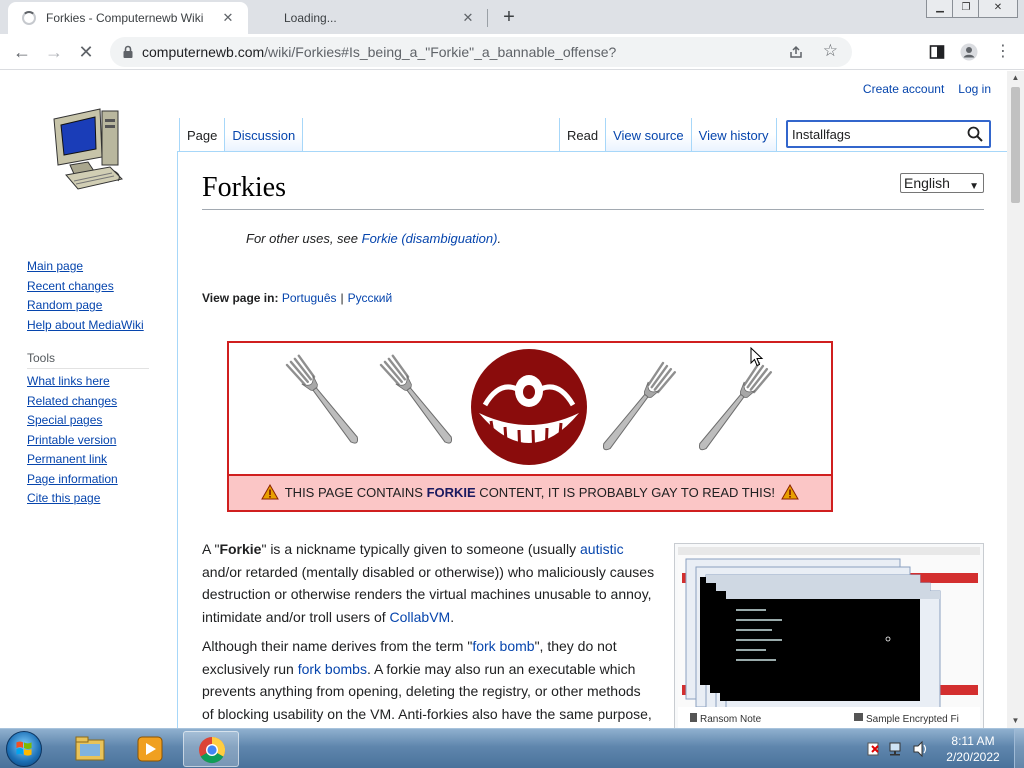 The image size is (1024, 768). I want to click on folder-icon, so click(90, 748).